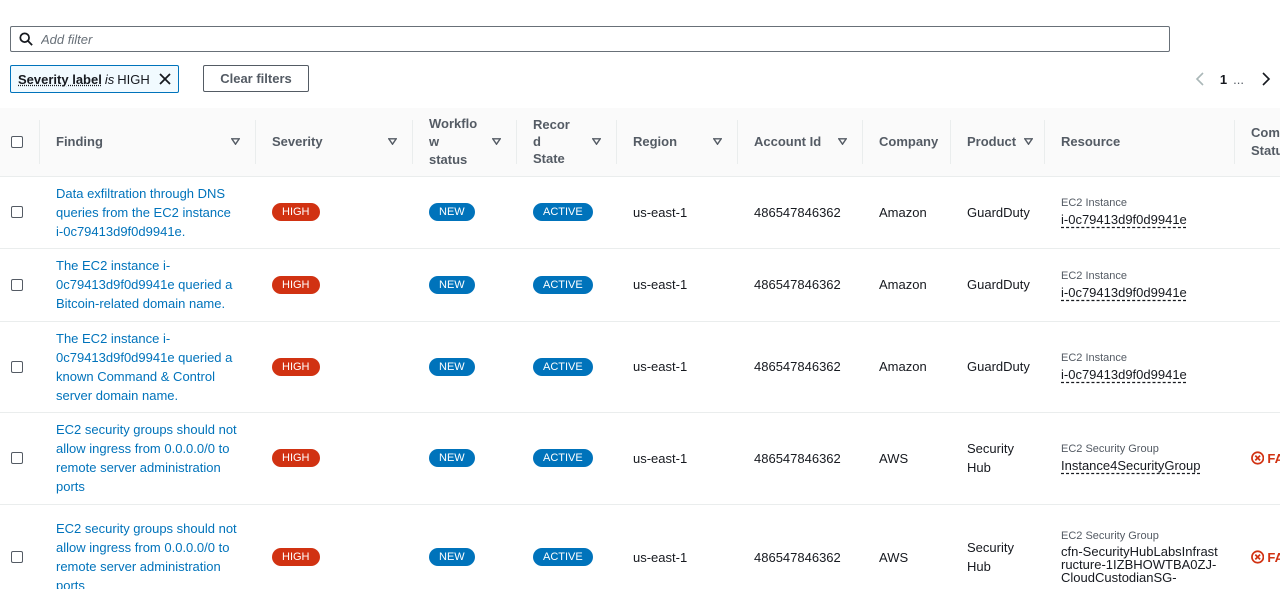  What do you see at coordinates (1266, 79) in the screenshot?
I see `chevron-right-icon` at bounding box center [1266, 79].